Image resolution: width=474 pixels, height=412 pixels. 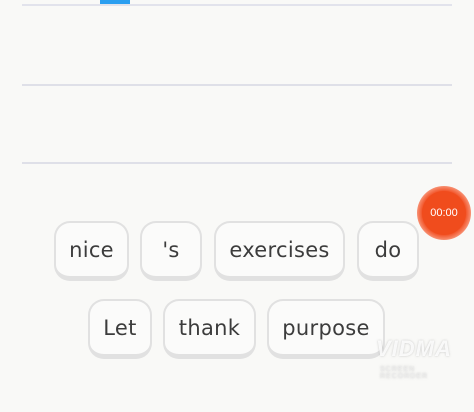 I want to click on word-tile-purpose: purpose, so click(x=326, y=329).